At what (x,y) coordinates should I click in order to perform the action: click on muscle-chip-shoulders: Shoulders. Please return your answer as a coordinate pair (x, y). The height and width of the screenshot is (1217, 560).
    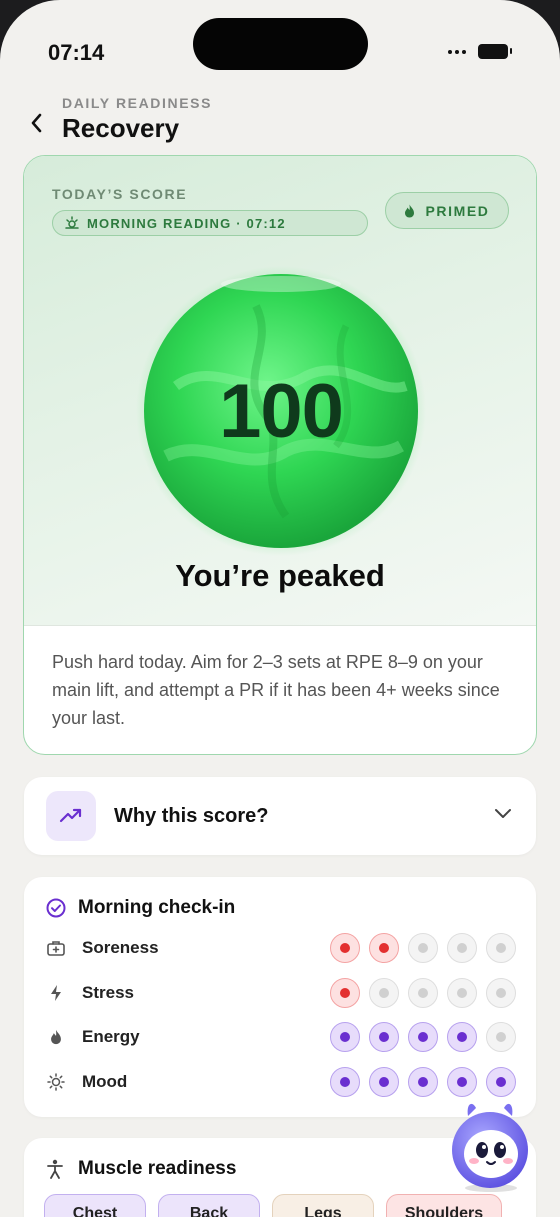
    Looking at the image, I should click on (444, 1205).